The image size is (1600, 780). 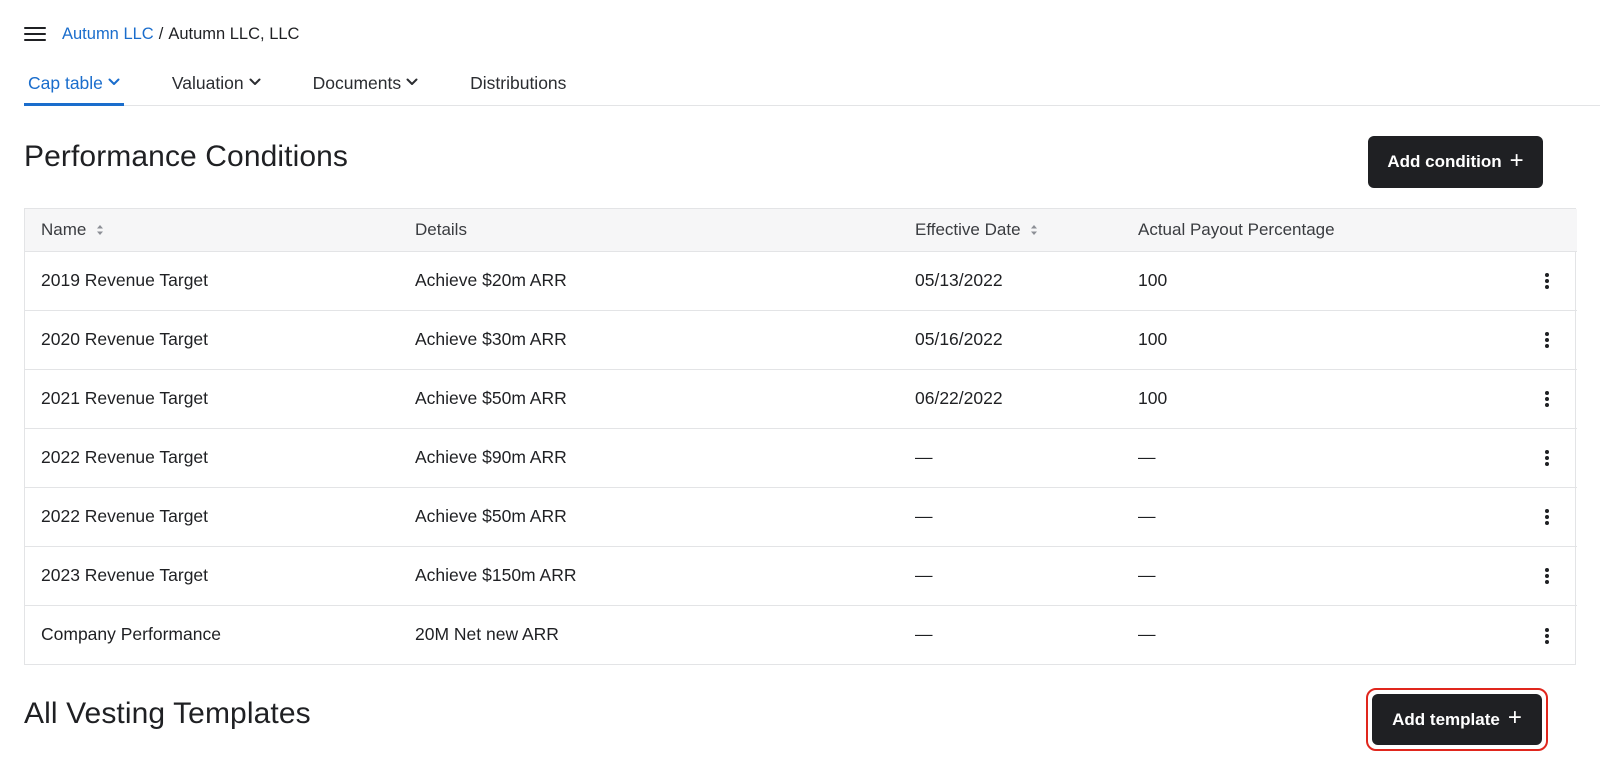 I want to click on breadcrumb: Autumn LLC / Autumn LLC, LLC, so click(x=180, y=34).